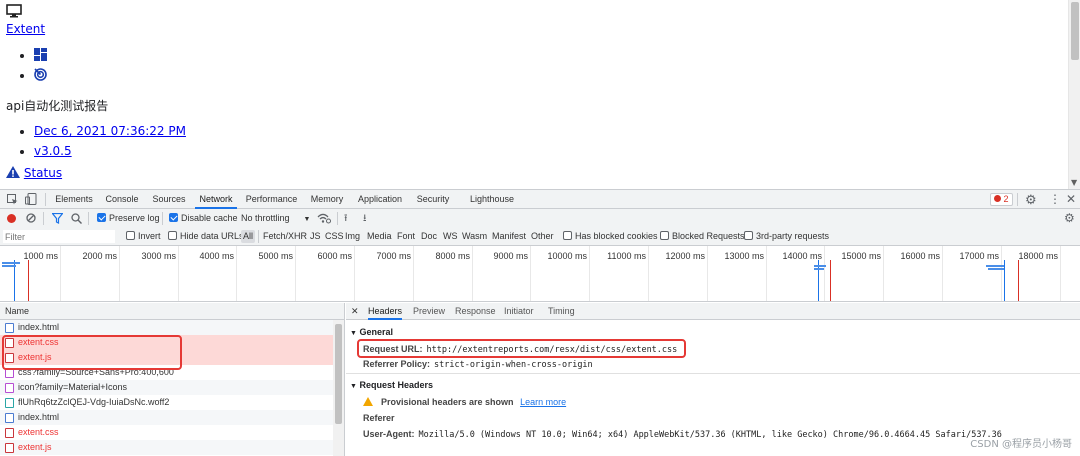 Image resolution: width=1080 pixels, height=456 pixels. I want to click on status-nav: Status, so click(34, 173).